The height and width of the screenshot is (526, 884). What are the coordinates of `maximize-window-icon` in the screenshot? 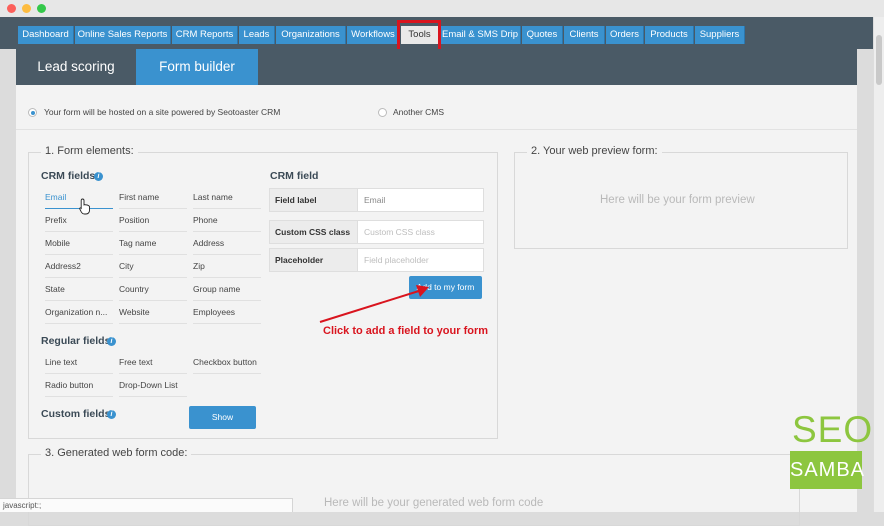 It's located at (41, 8).